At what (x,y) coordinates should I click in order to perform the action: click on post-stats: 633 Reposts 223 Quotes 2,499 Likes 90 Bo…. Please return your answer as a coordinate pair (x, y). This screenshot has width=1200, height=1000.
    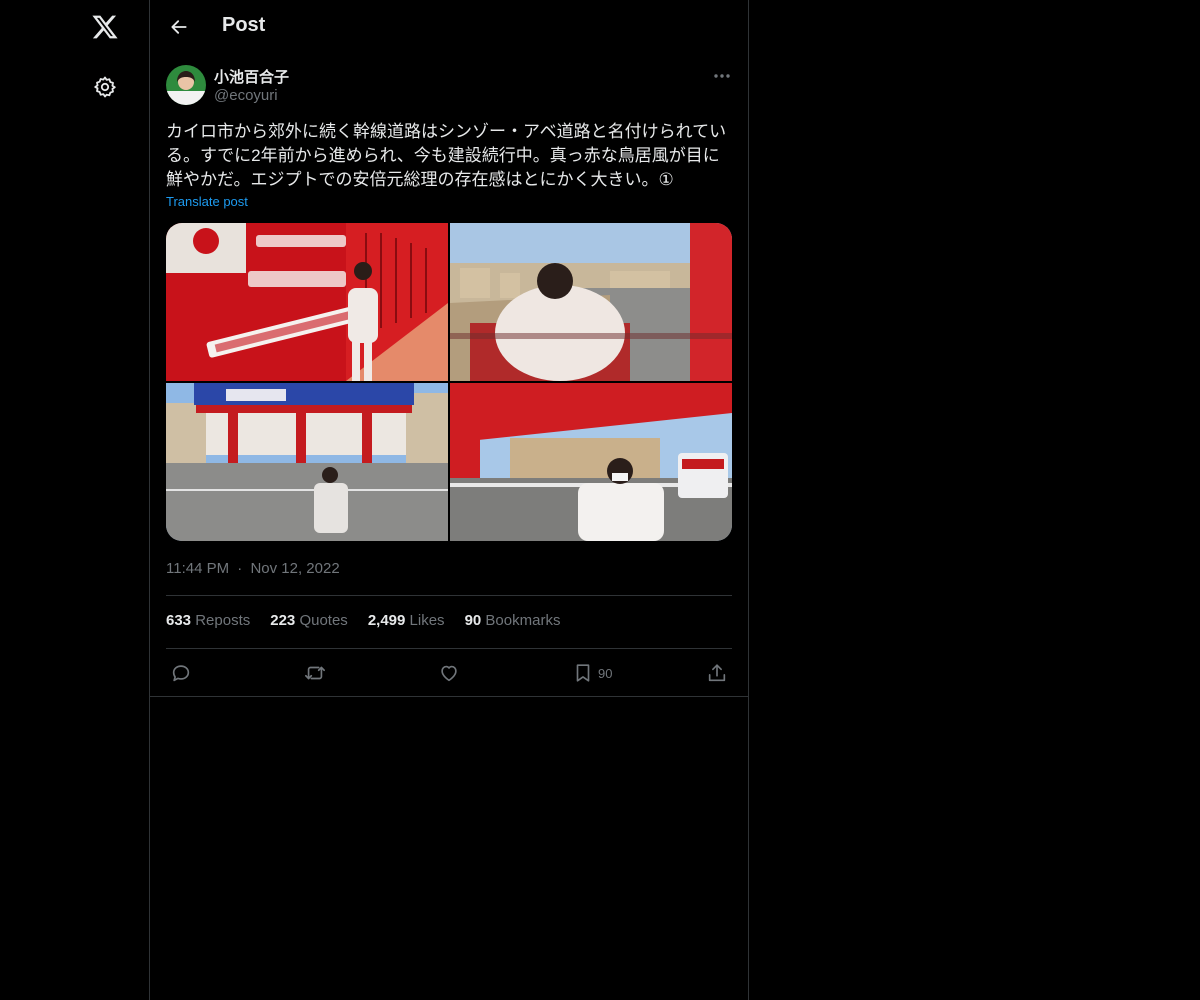
    Looking at the image, I should click on (363, 620).